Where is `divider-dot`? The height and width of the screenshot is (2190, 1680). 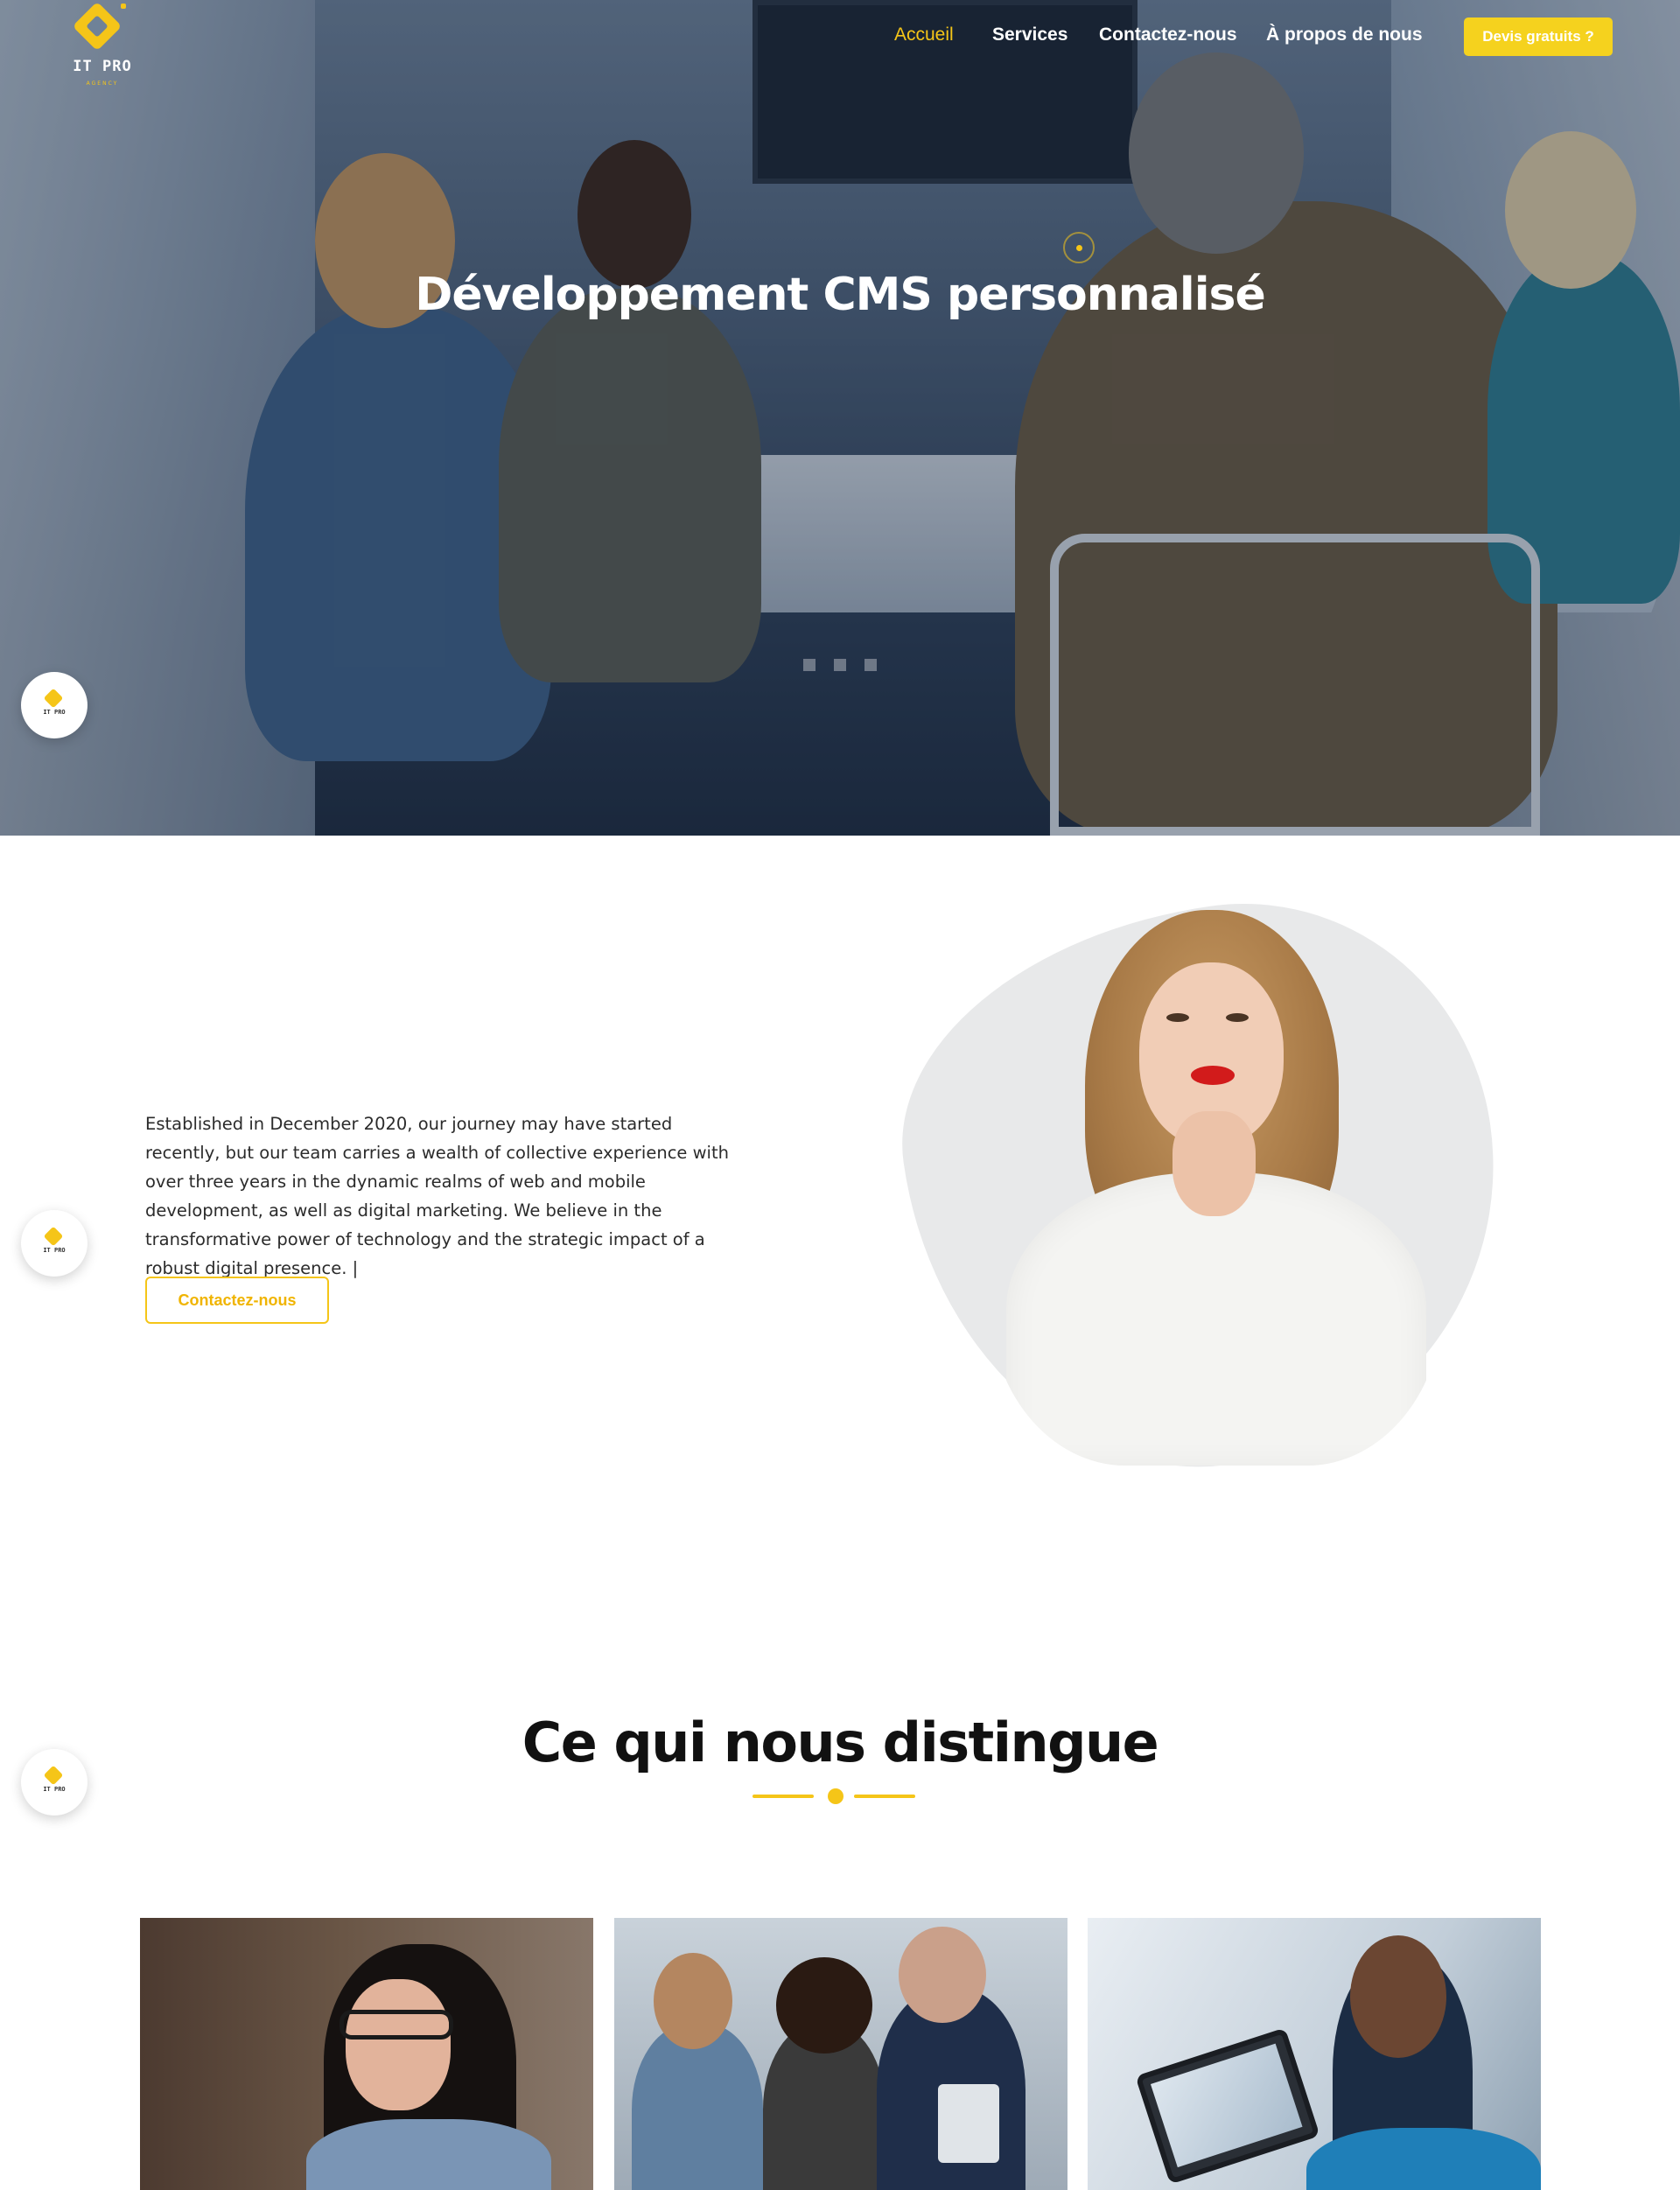 divider-dot is located at coordinates (836, 1796).